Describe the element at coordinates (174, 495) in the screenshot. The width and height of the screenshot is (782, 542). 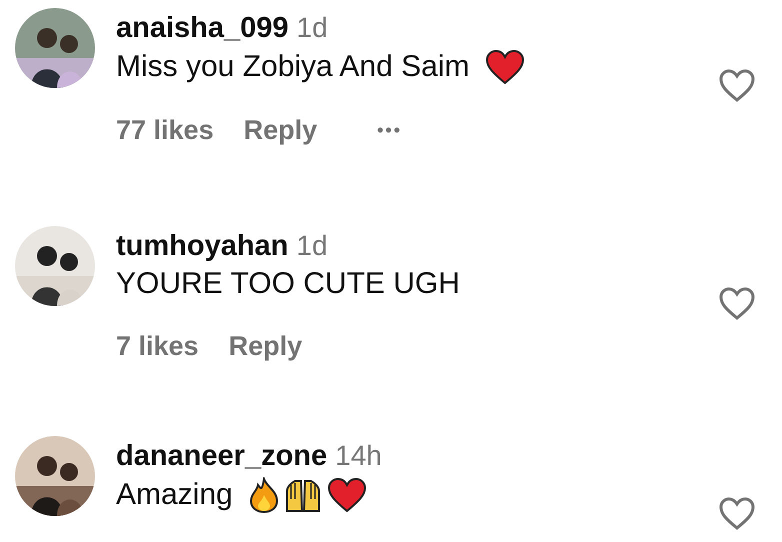
I see `comment-text: Amazing` at that location.